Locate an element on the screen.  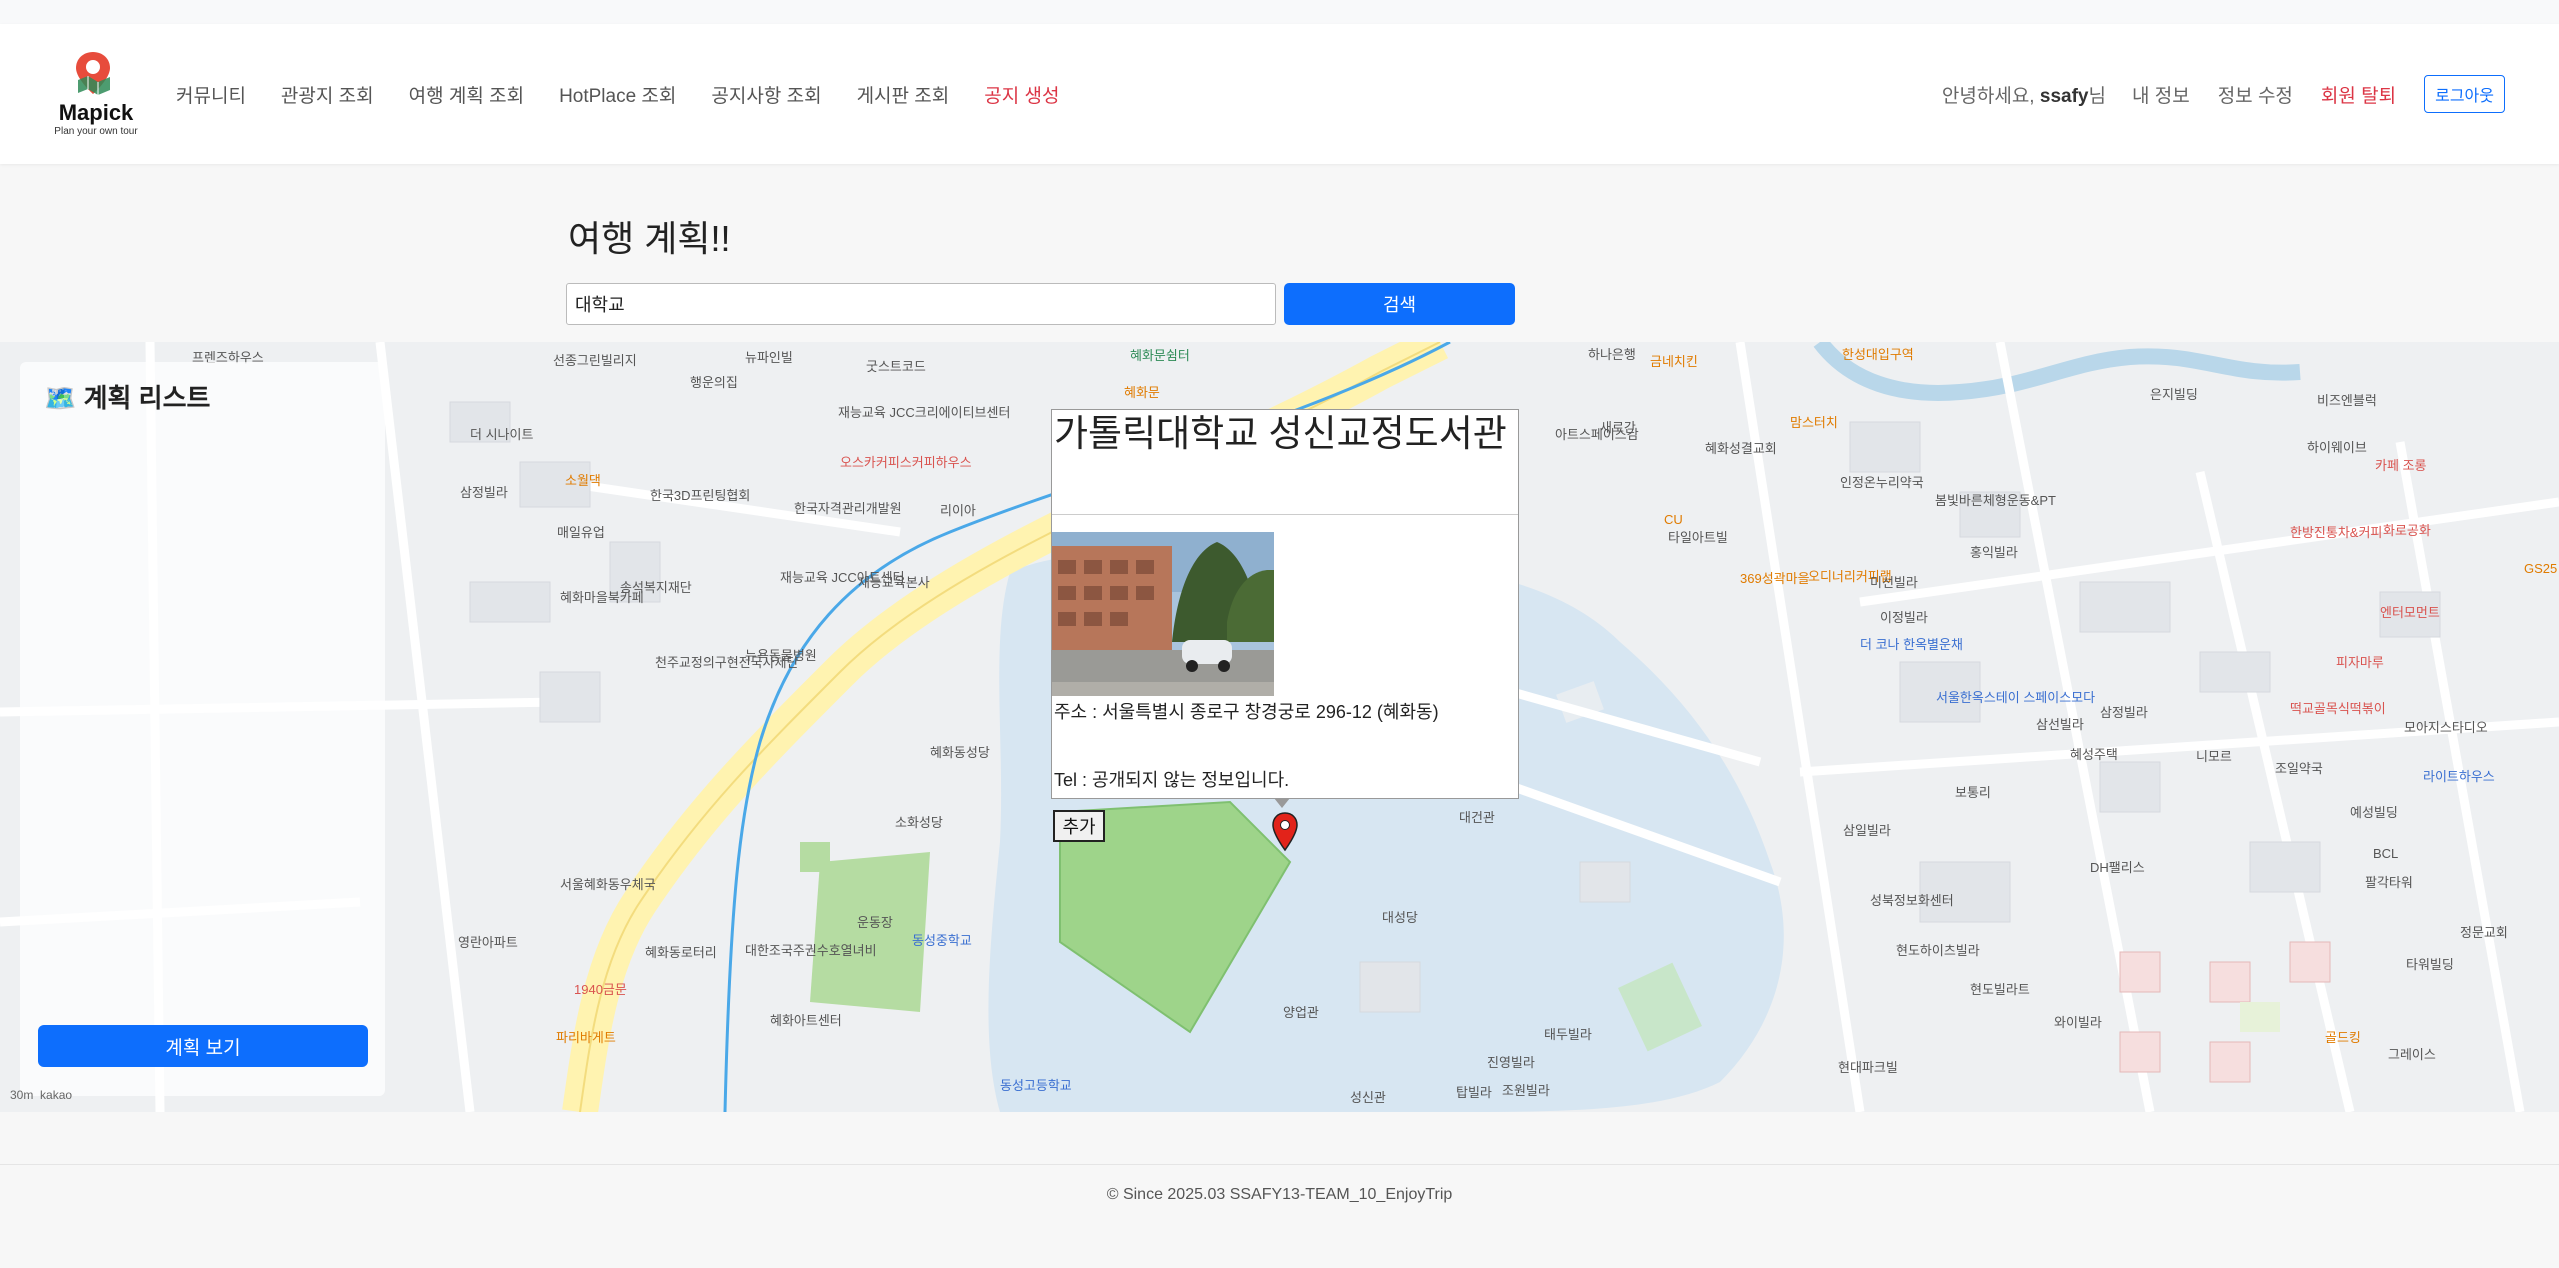
nav-create-notice: 공지 생성 is located at coordinates (1021, 94).